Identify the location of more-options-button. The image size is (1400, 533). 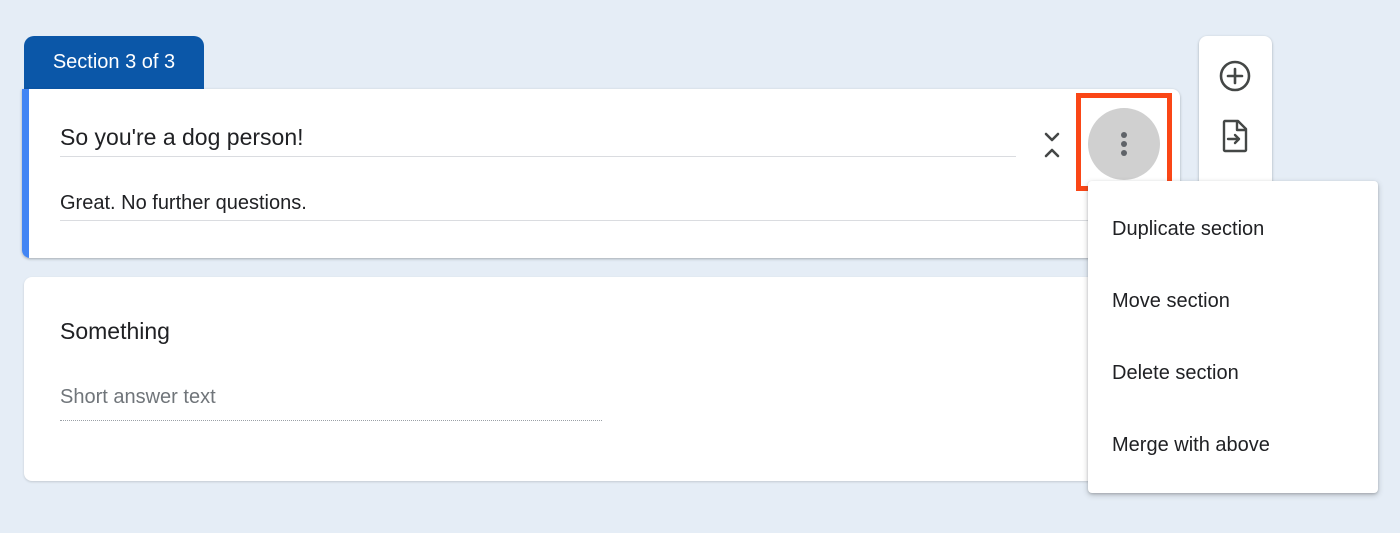
(1124, 144).